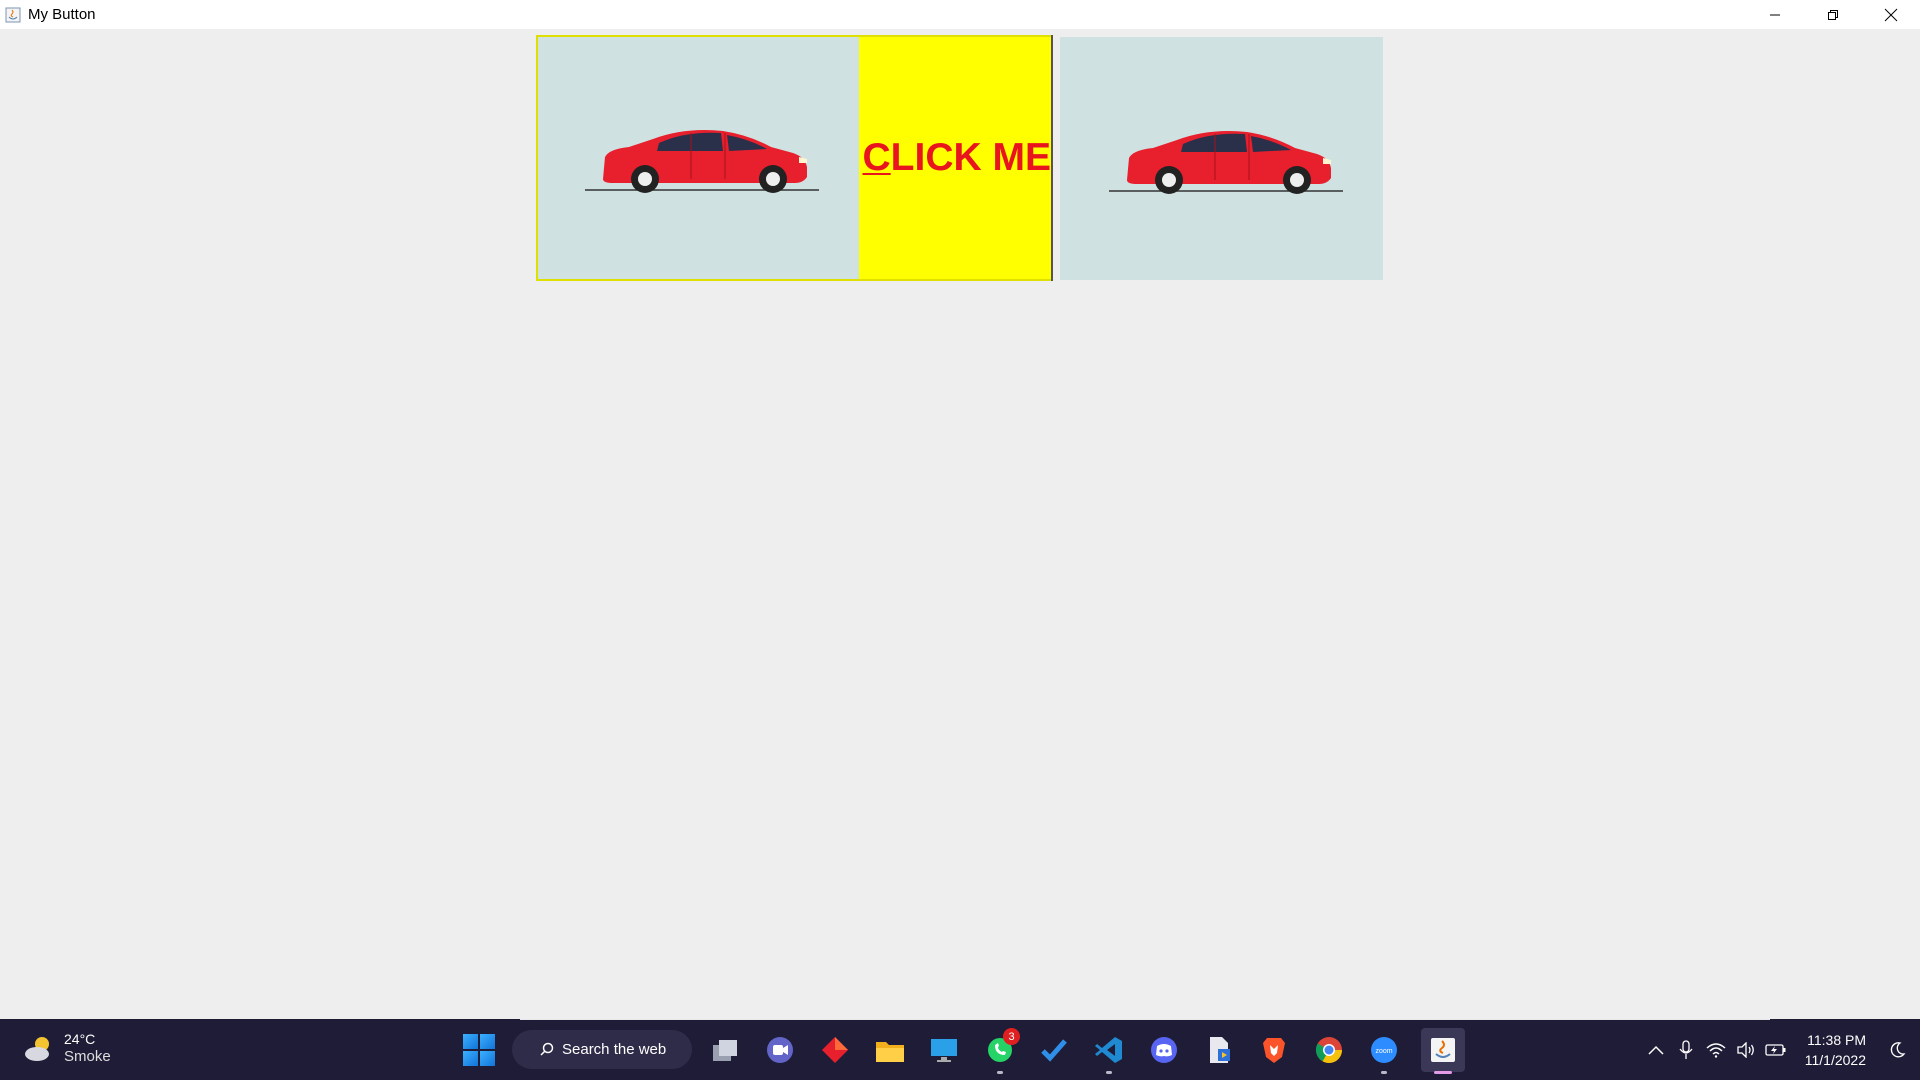 The image size is (1920, 1080). I want to click on volume-button, so click(1746, 1050).